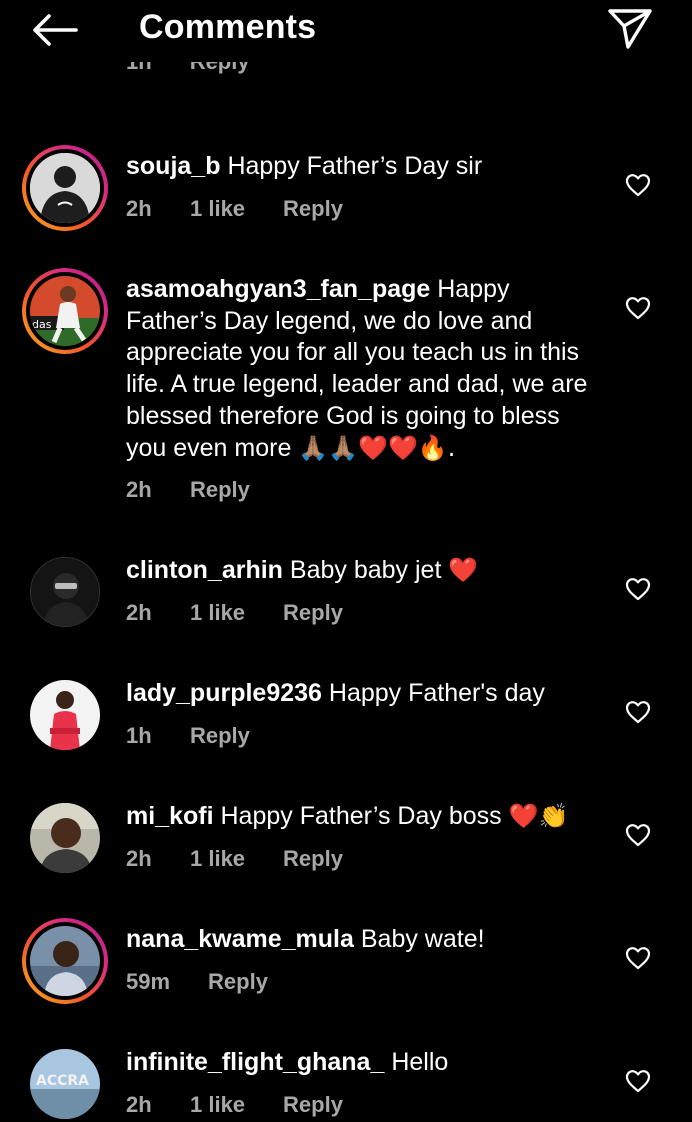  What do you see at coordinates (170, 816) in the screenshot?
I see `comment-username: mi_kofi` at bounding box center [170, 816].